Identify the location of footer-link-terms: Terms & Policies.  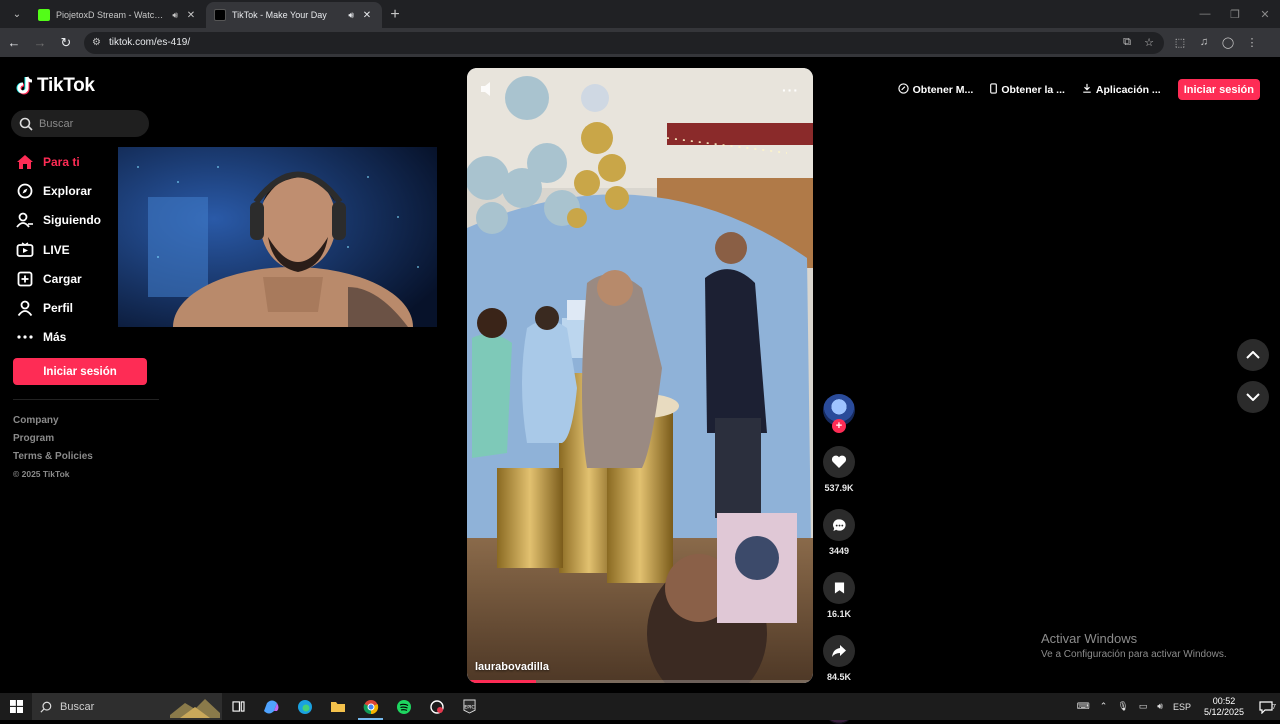
(53, 457).